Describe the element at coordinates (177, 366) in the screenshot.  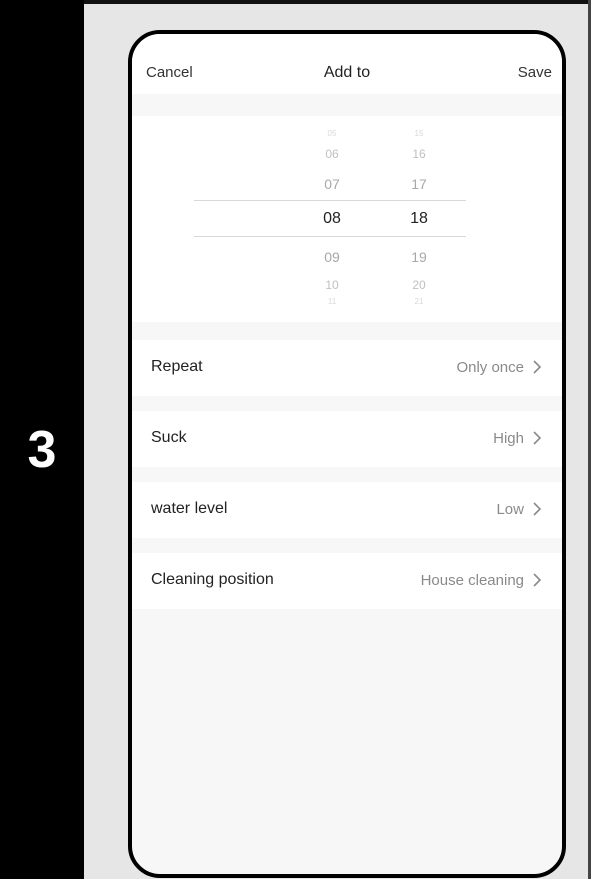
I see `setting-label: Repeat` at that location.